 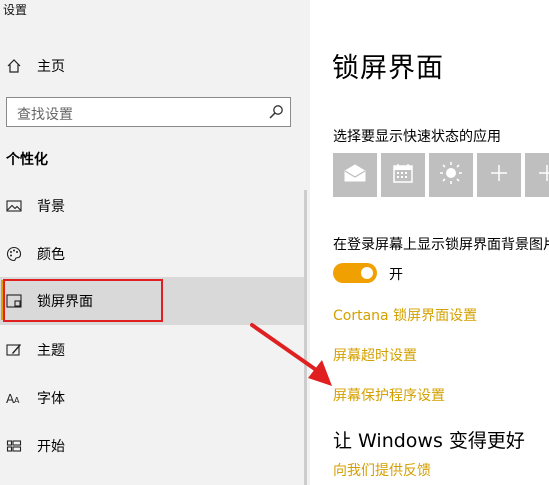 I want to click on sidebar-item-label: 字体, so click(x=51, y=399).